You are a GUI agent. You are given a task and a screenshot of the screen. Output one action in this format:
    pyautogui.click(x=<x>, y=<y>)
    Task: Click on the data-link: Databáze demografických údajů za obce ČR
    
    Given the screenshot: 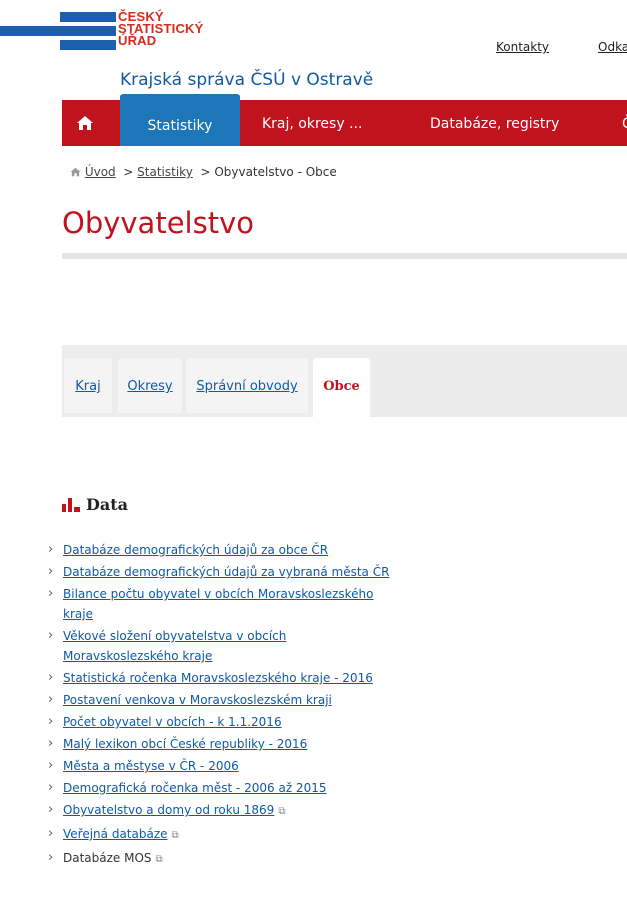 What is the action you would take?
    pyautogui.click(x=195, y=550)
    